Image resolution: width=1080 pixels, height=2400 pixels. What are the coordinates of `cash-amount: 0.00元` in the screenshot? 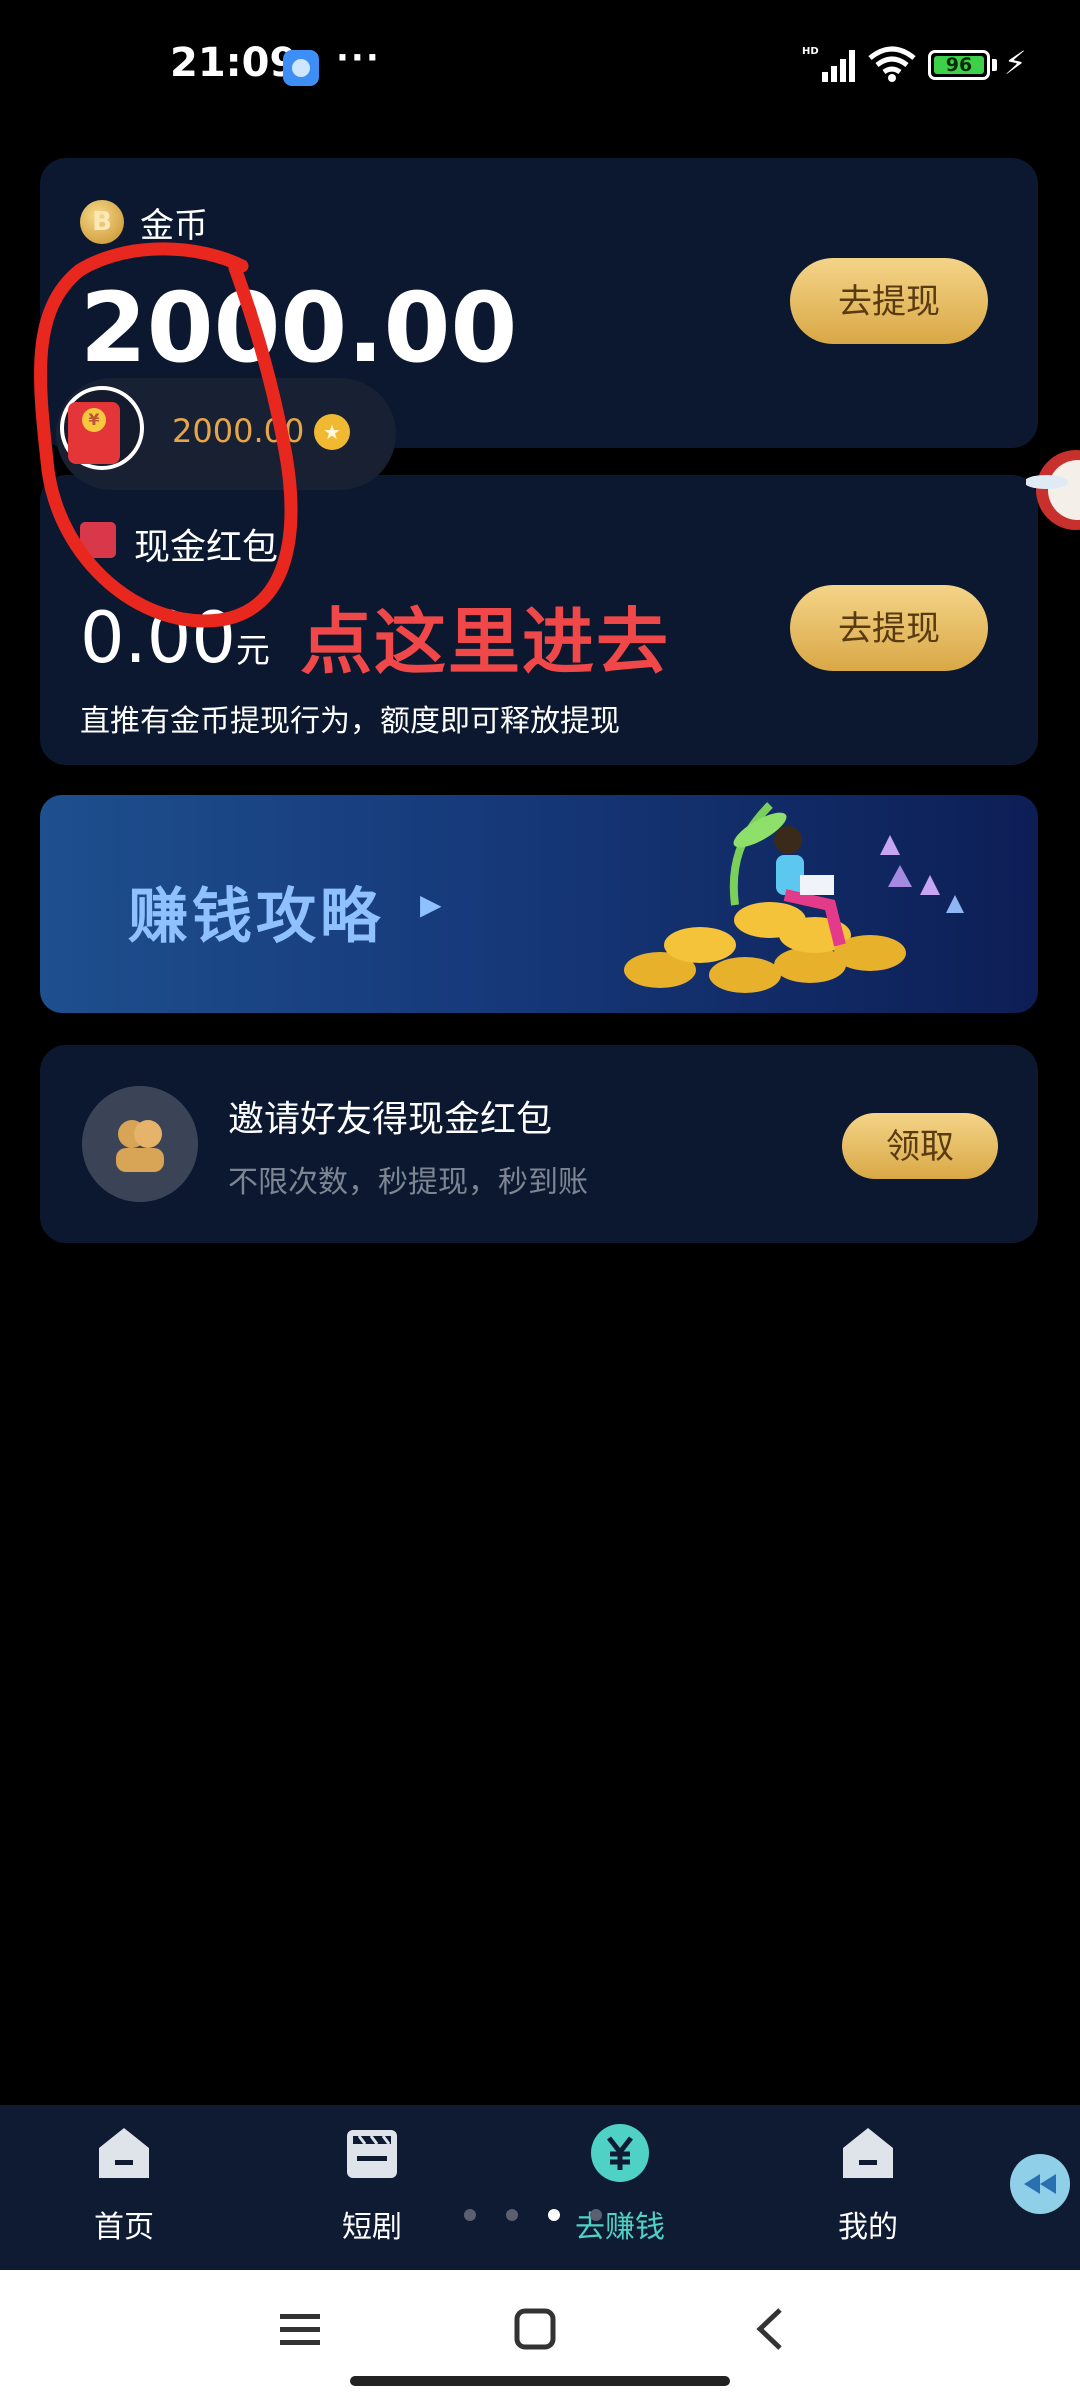 It's located at (175, 644).